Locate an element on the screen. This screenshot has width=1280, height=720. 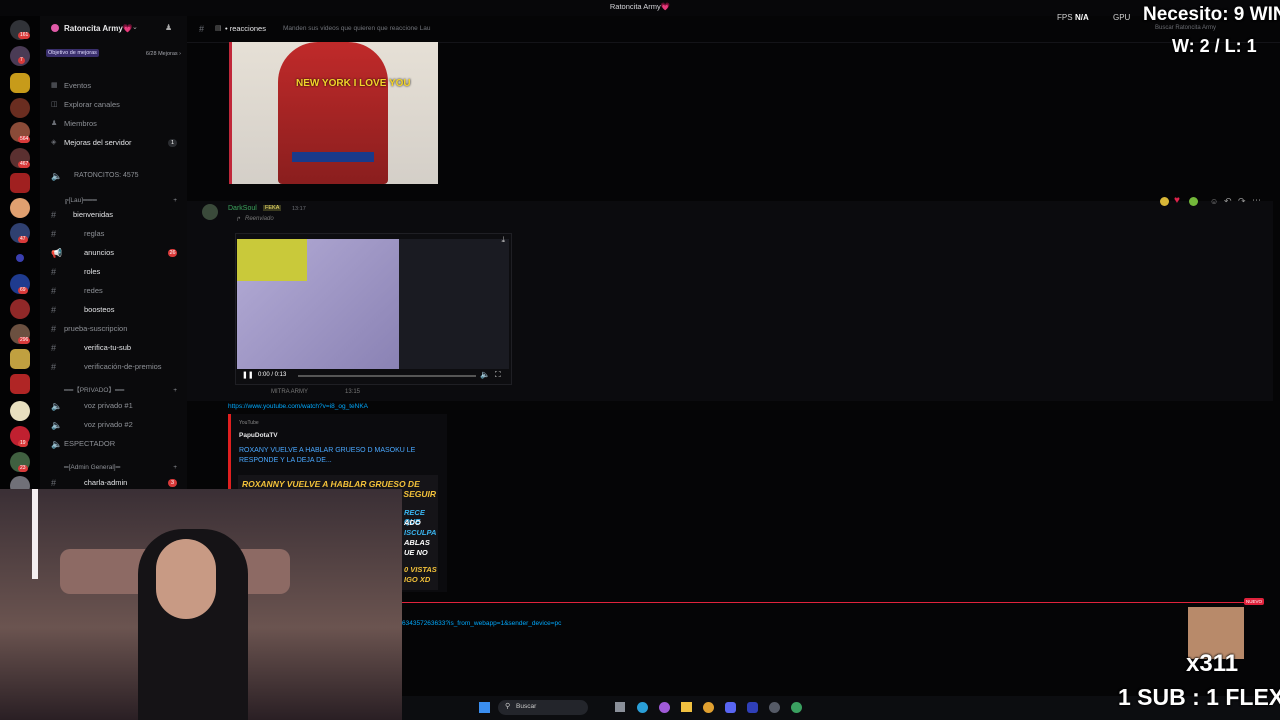
stat-channel-label: RATONCITOS: 4575 is located at coordinates (106, 175).